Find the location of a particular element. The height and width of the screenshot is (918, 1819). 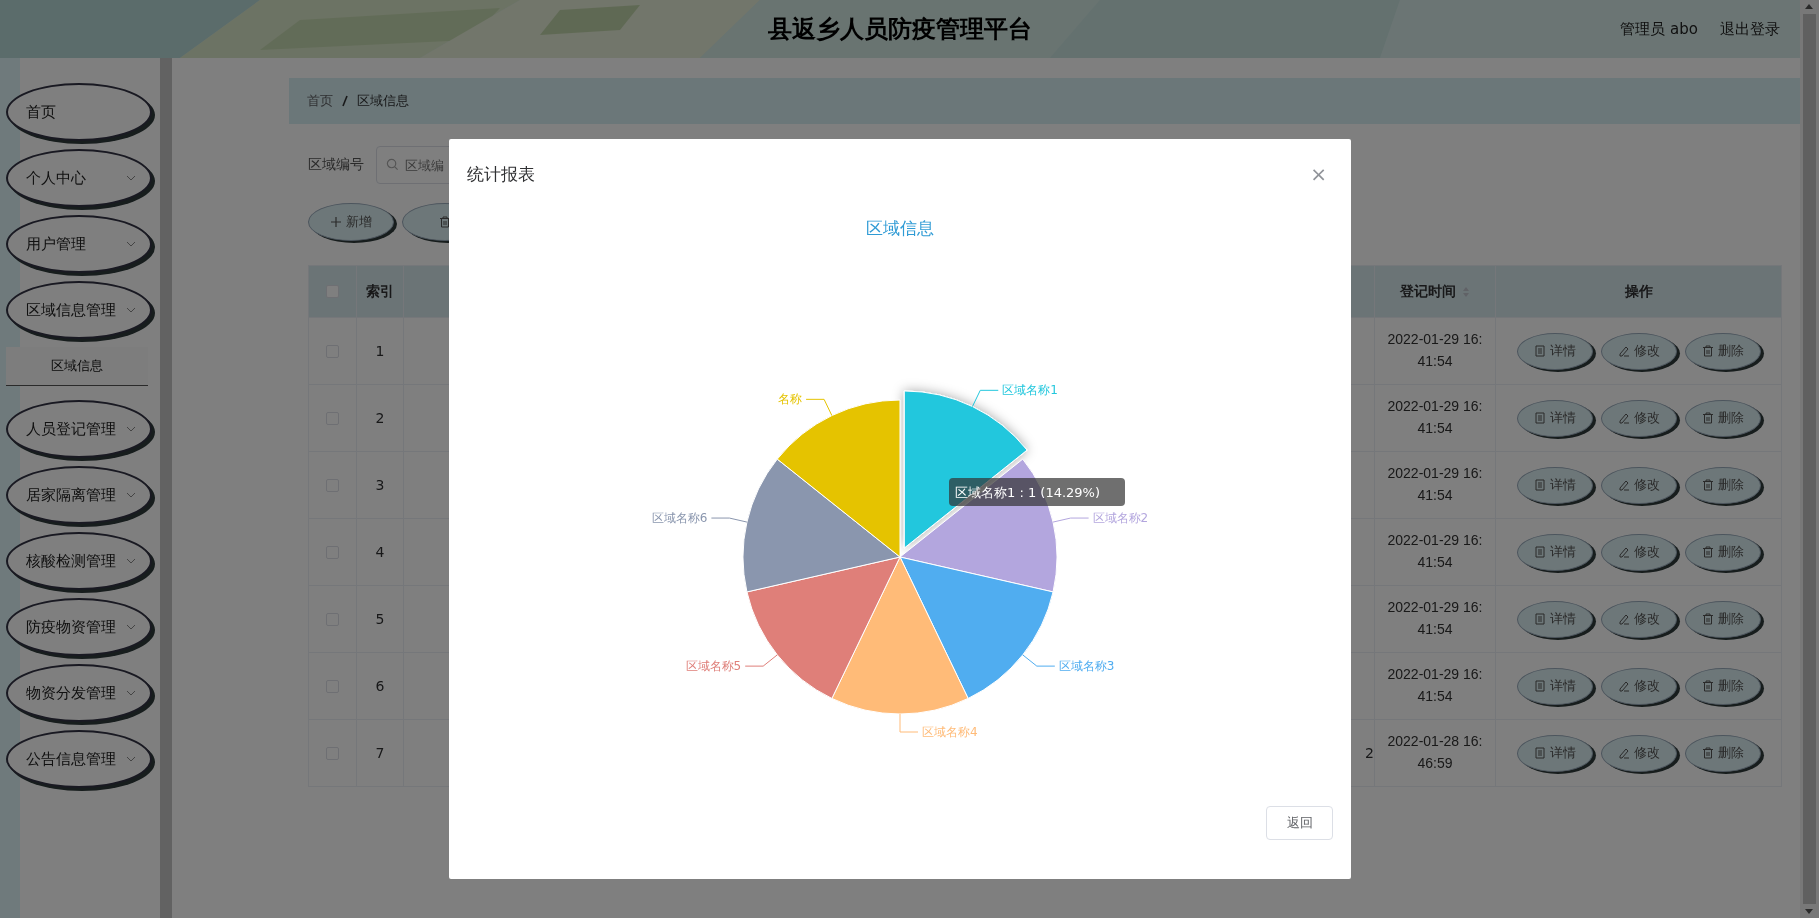

table-cell: 7 is located at coordinates (380, 753).